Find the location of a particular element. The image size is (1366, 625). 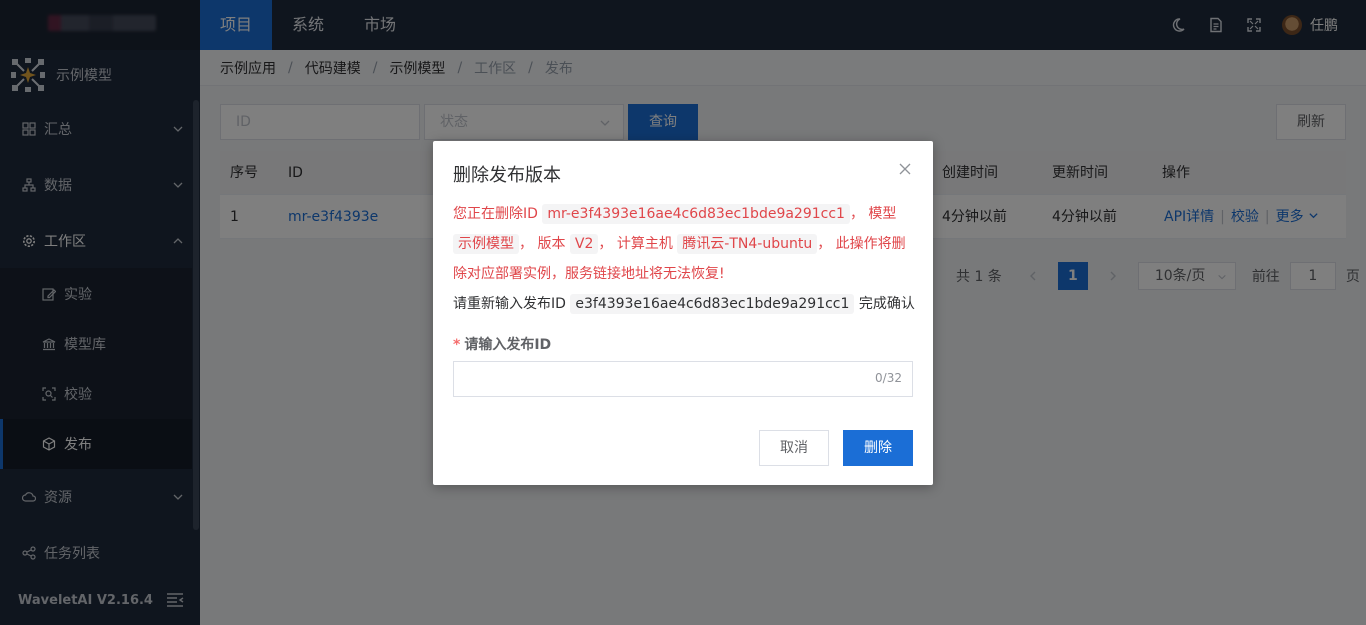

confirm-id-code: e3f4393e16ae4c6d83ec1bde9a291cc1 is located at coordinates (712, 304).